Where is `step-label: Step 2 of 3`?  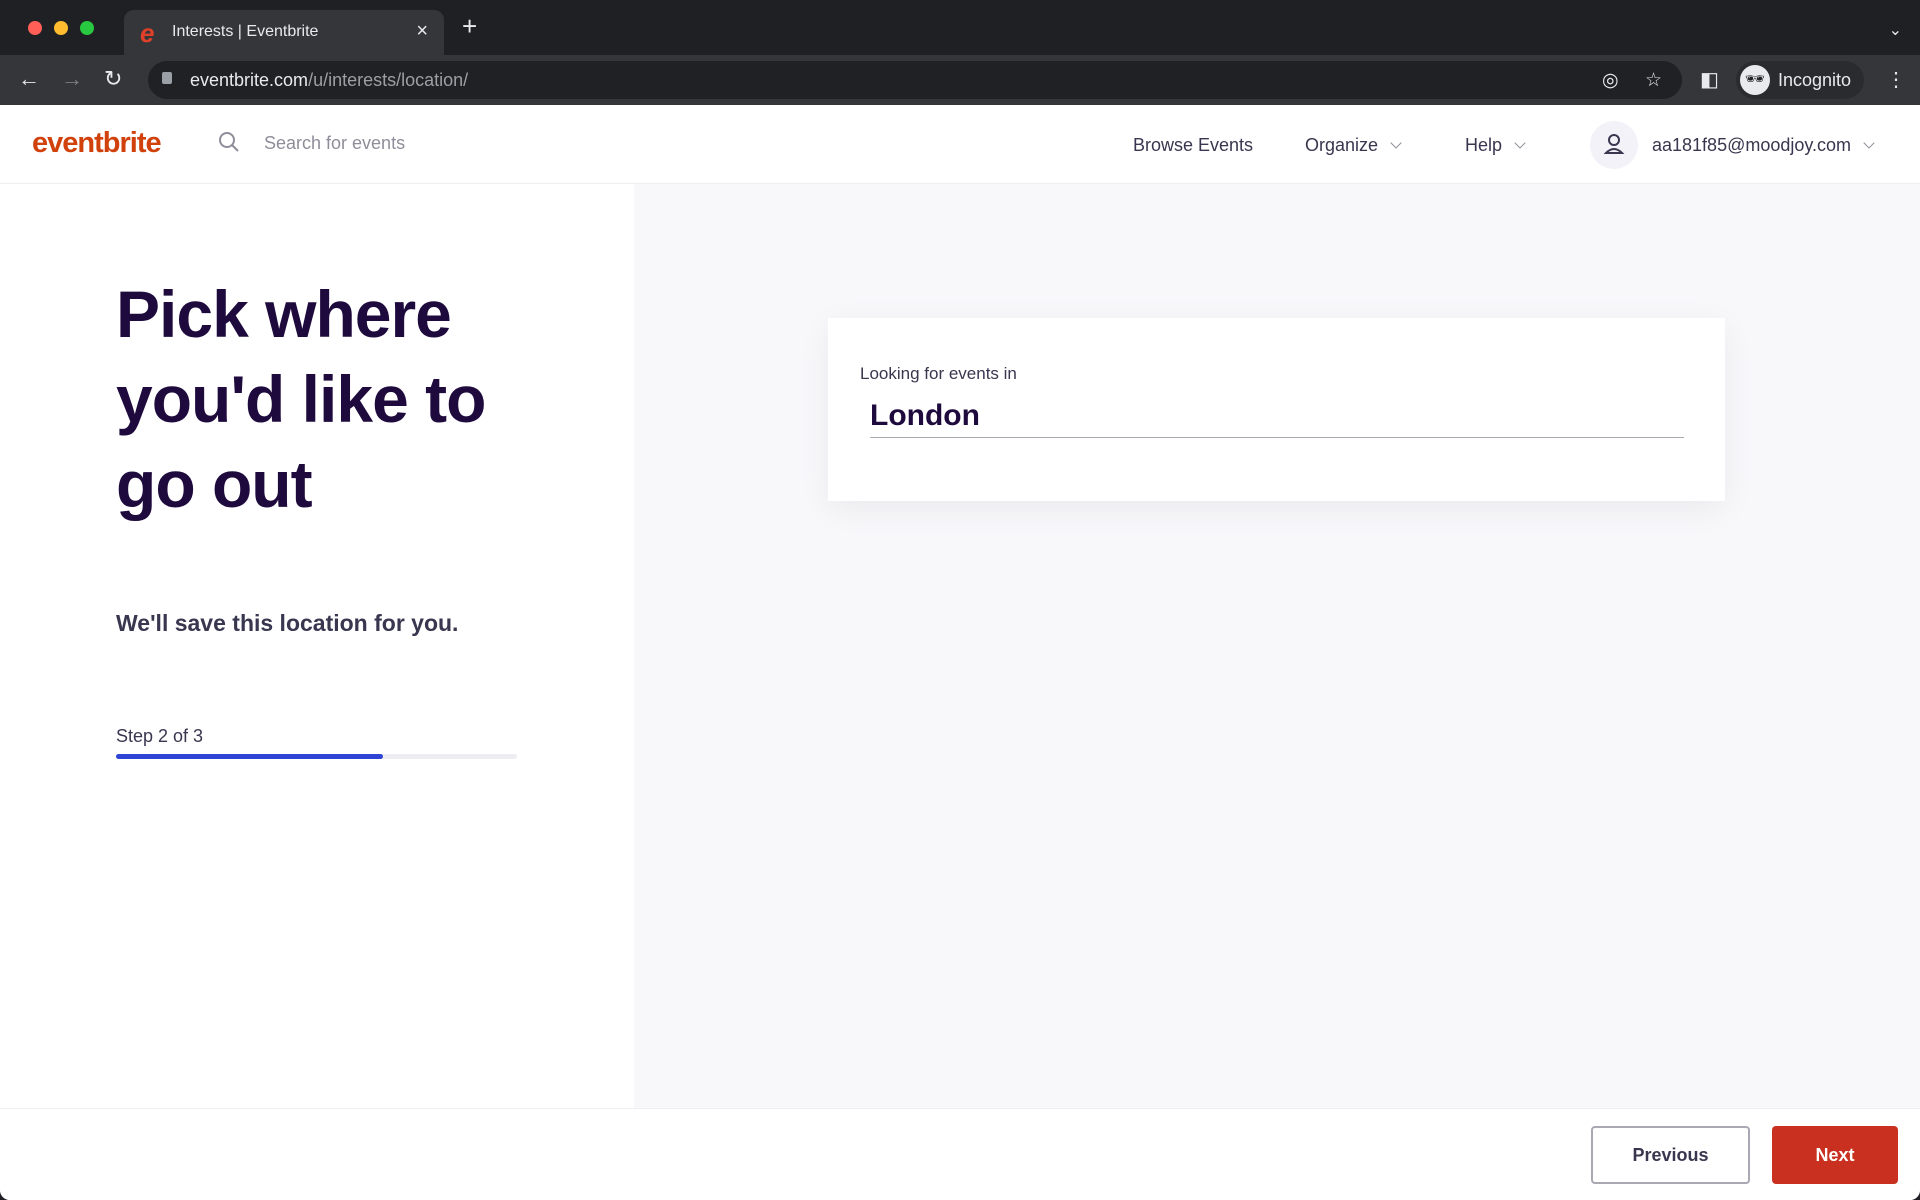 step-label: Step 2 of 3 is located at coordinates (160, 736).